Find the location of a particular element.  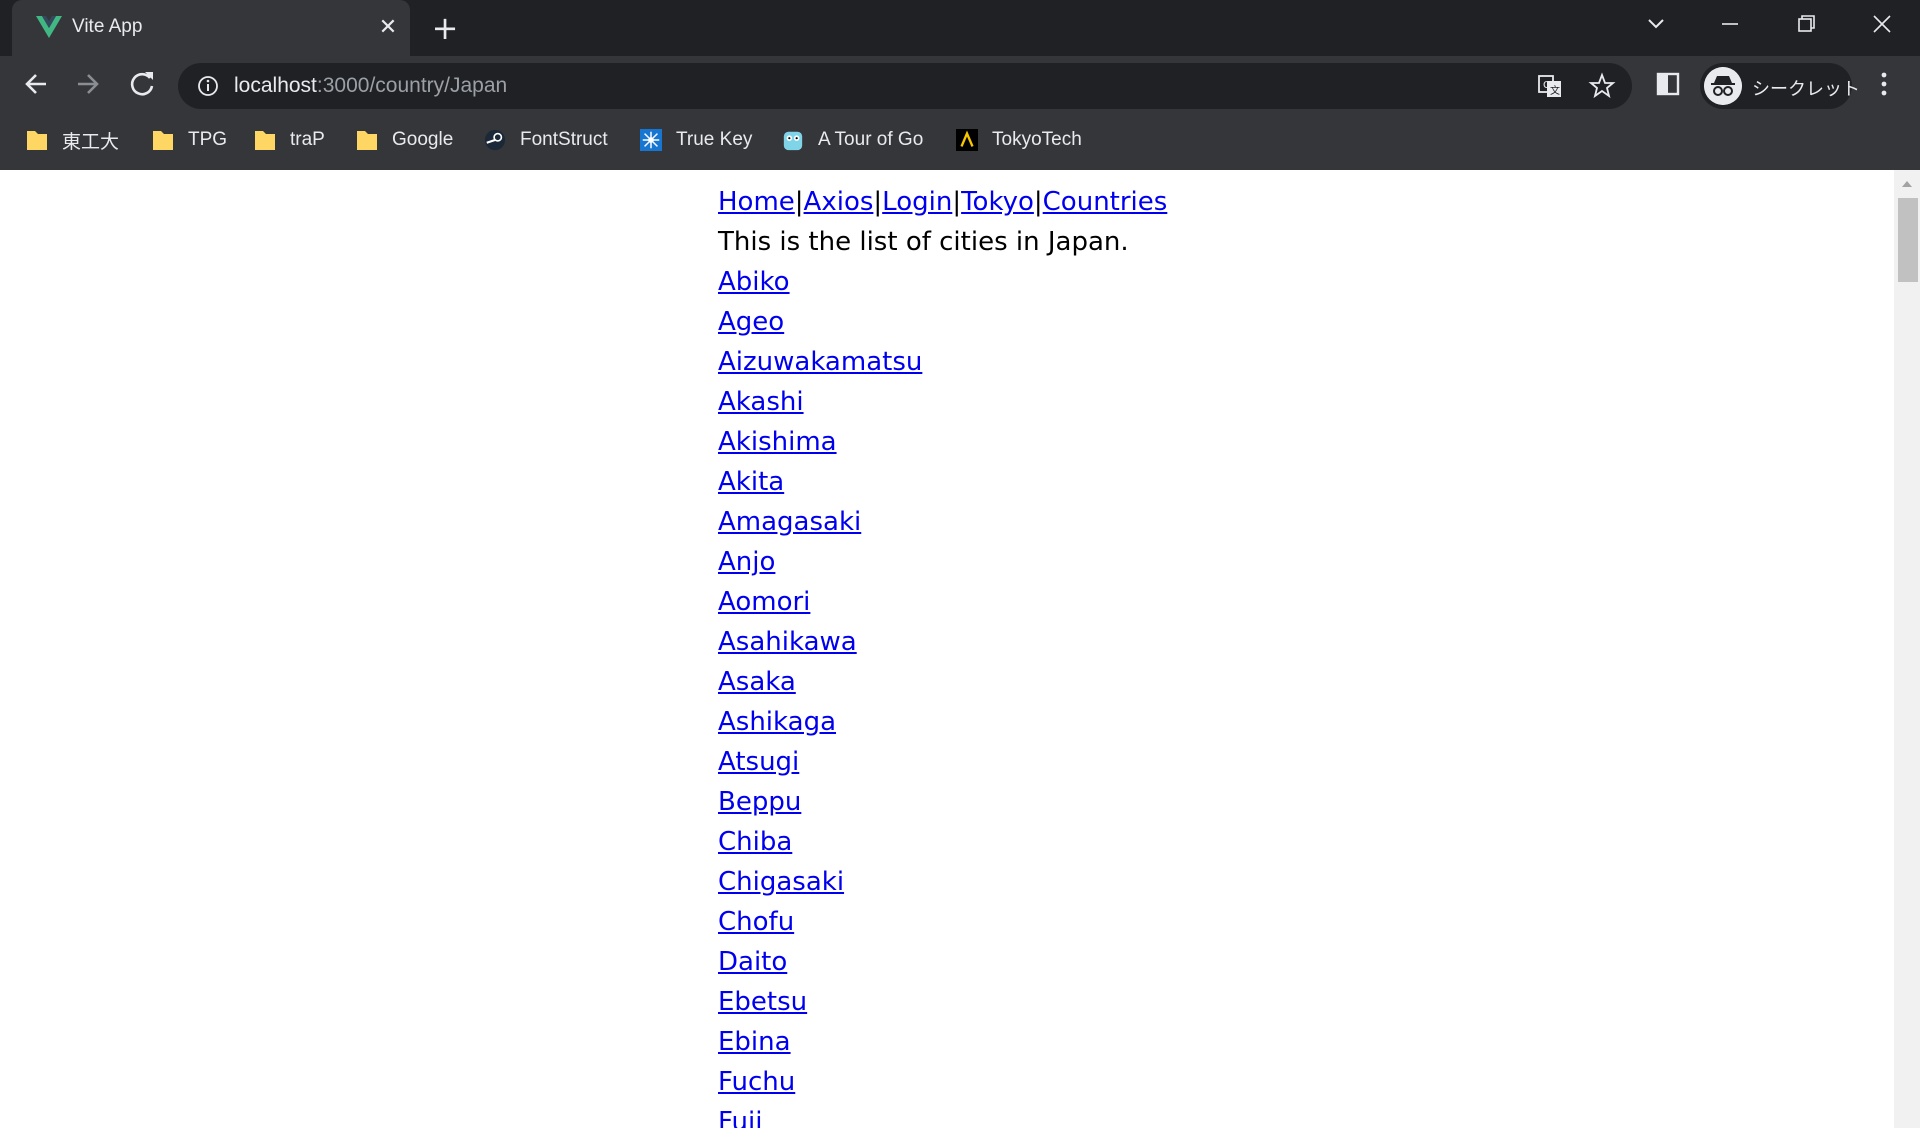

list-item: Amagasaki is located at coordinates (942, 522).